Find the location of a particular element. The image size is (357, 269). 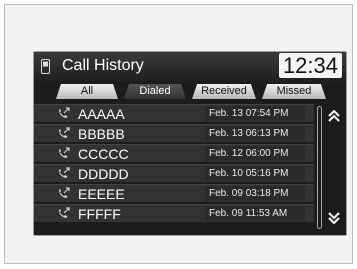

list-item: AAAAA Feb. 13 07:54 PM is located at coordinates (174, 113).